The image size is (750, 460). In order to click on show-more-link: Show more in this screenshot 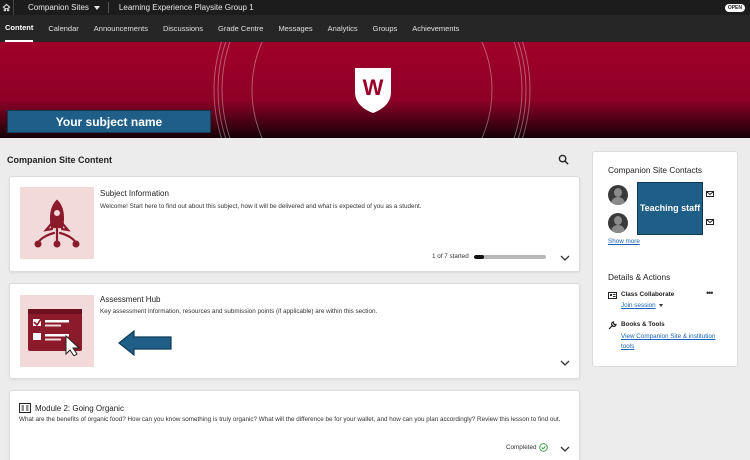, I will do `click(624, 241)`.